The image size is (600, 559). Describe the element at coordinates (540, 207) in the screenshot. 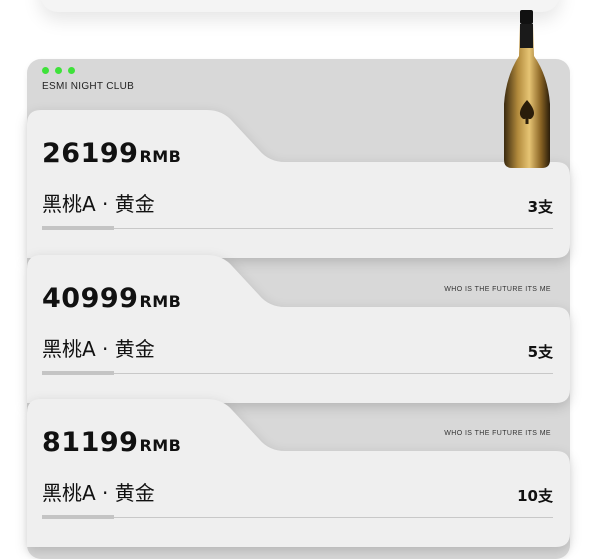

I see `quantity: 3支` at that location.